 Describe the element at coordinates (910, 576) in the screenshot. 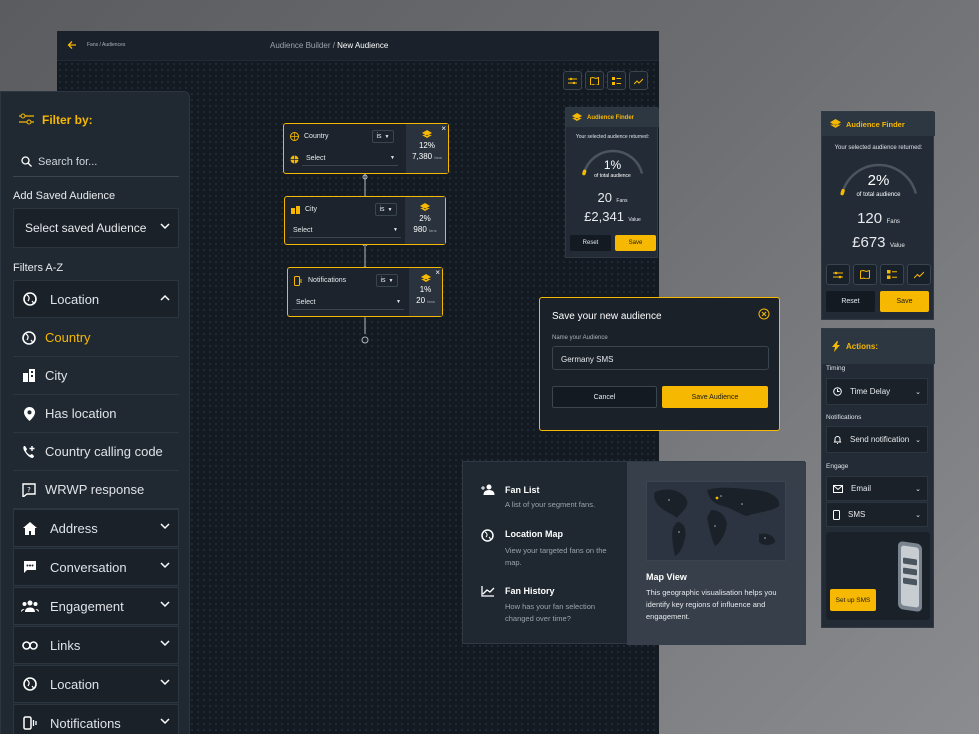

I see `phone-illustration` at that location.